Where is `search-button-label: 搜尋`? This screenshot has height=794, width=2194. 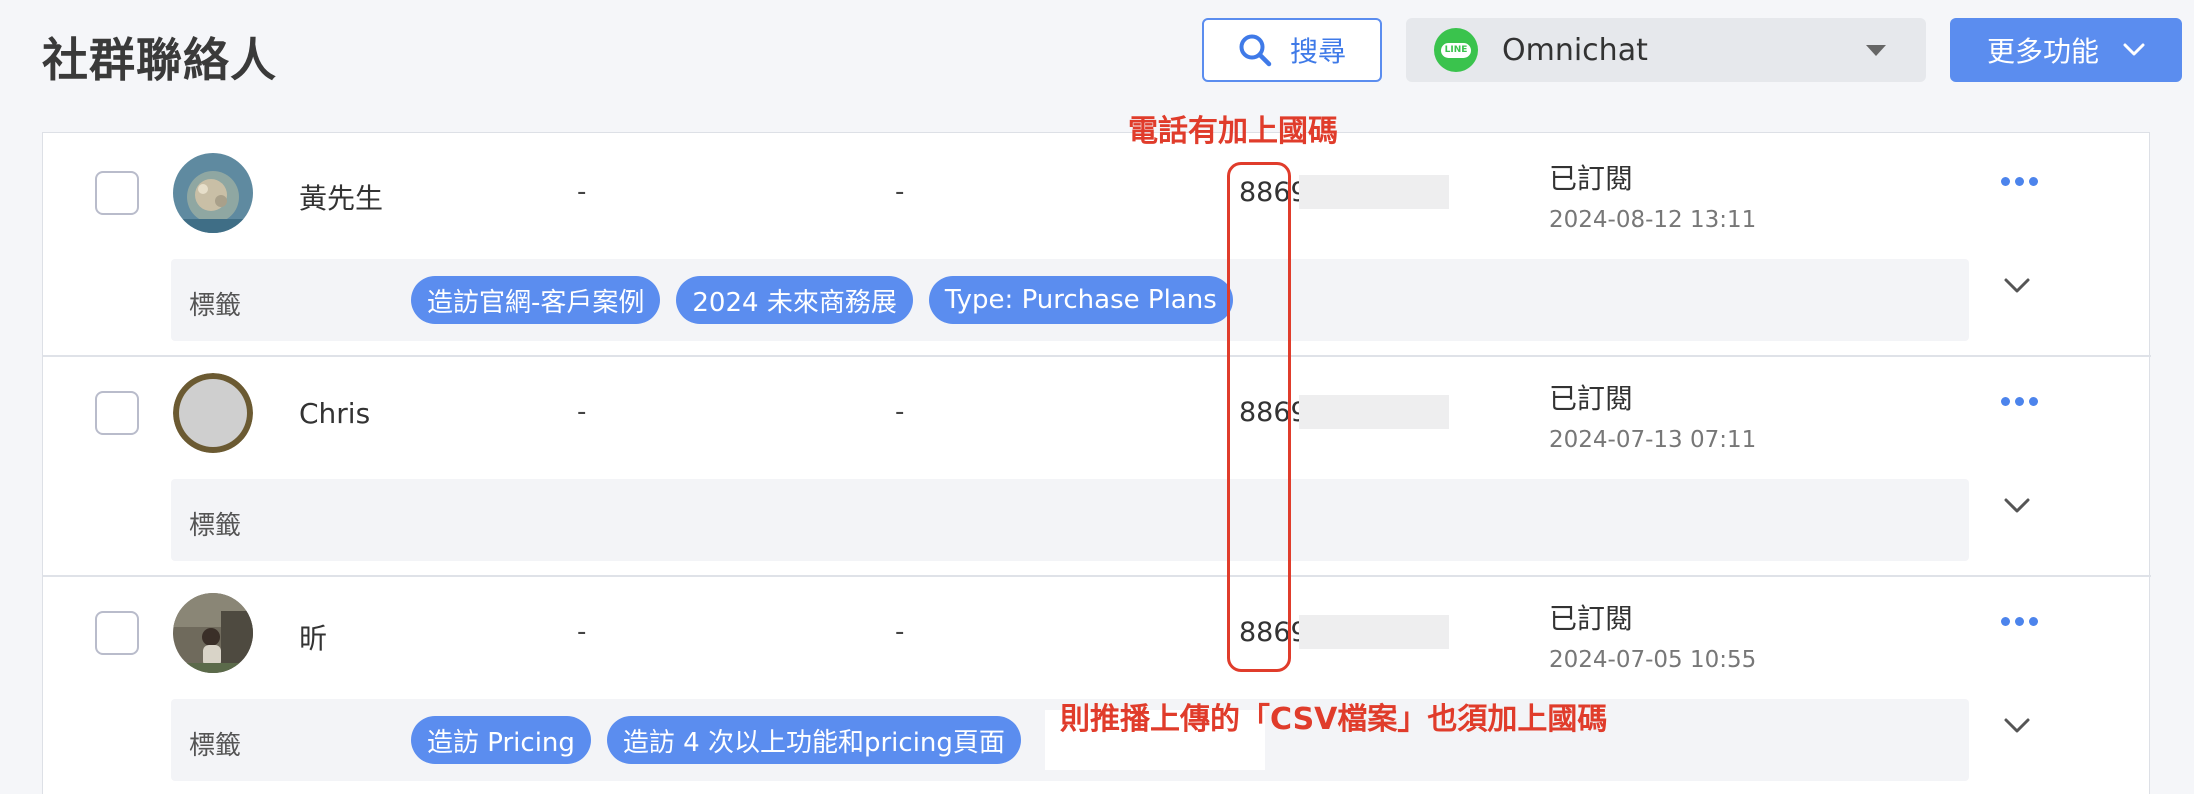 search-button-label: 搜尋 is located at coordinates (1317, 51).